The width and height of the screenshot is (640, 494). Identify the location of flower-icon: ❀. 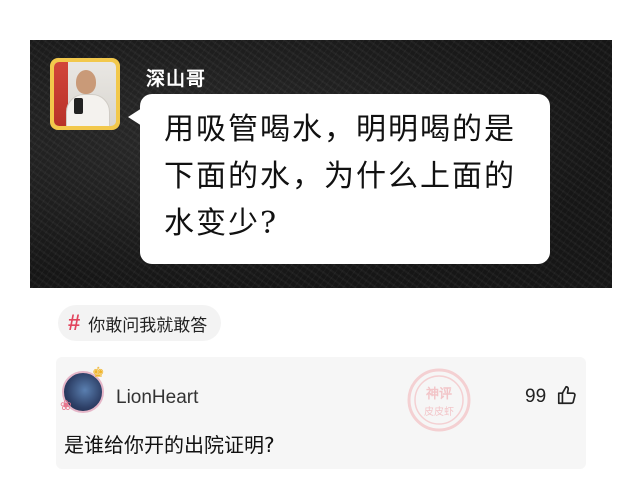
(66, 406).